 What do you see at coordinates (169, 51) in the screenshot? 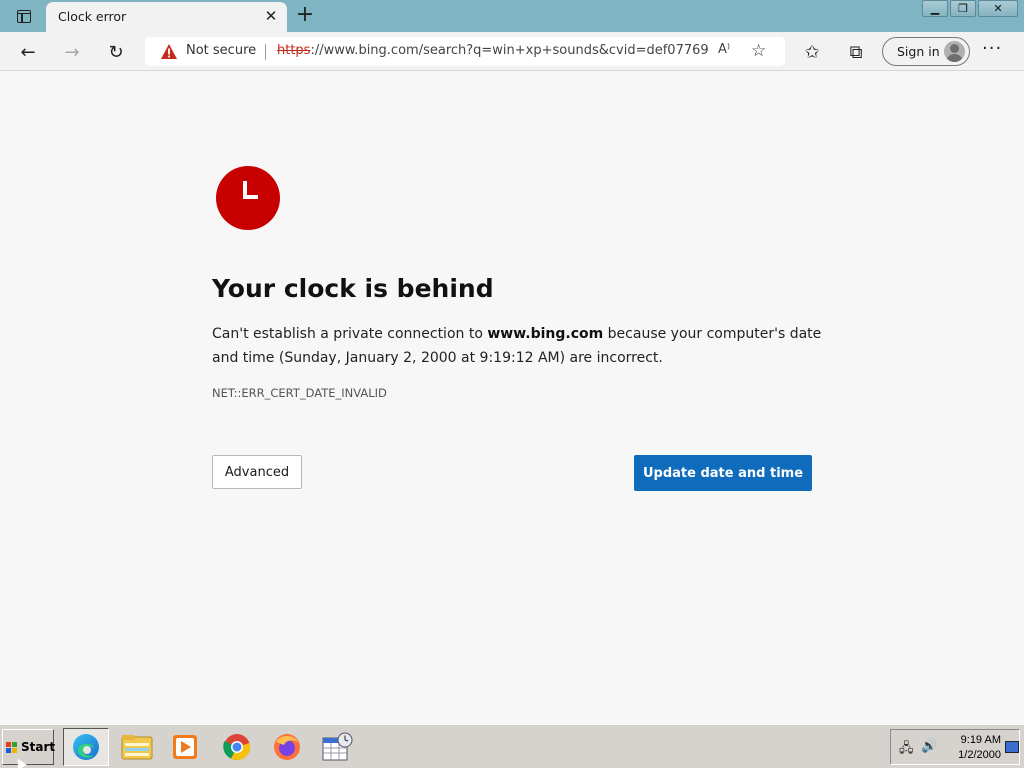
I see `warning-icon` at bounding box center [169, 51].